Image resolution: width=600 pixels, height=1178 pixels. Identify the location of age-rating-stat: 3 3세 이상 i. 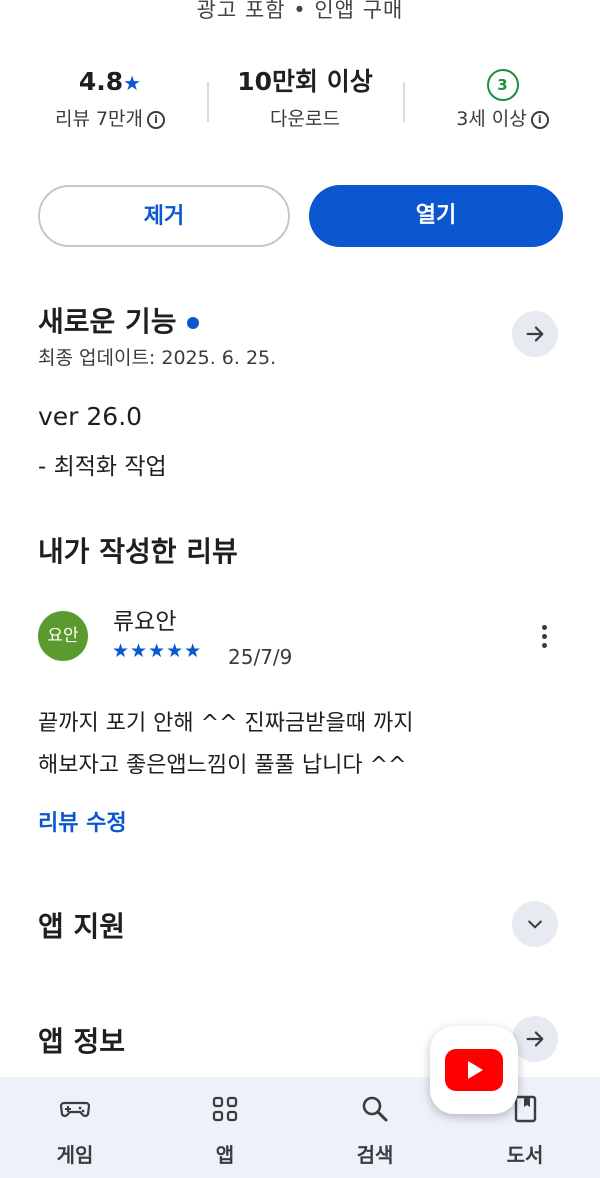
(502, 99).